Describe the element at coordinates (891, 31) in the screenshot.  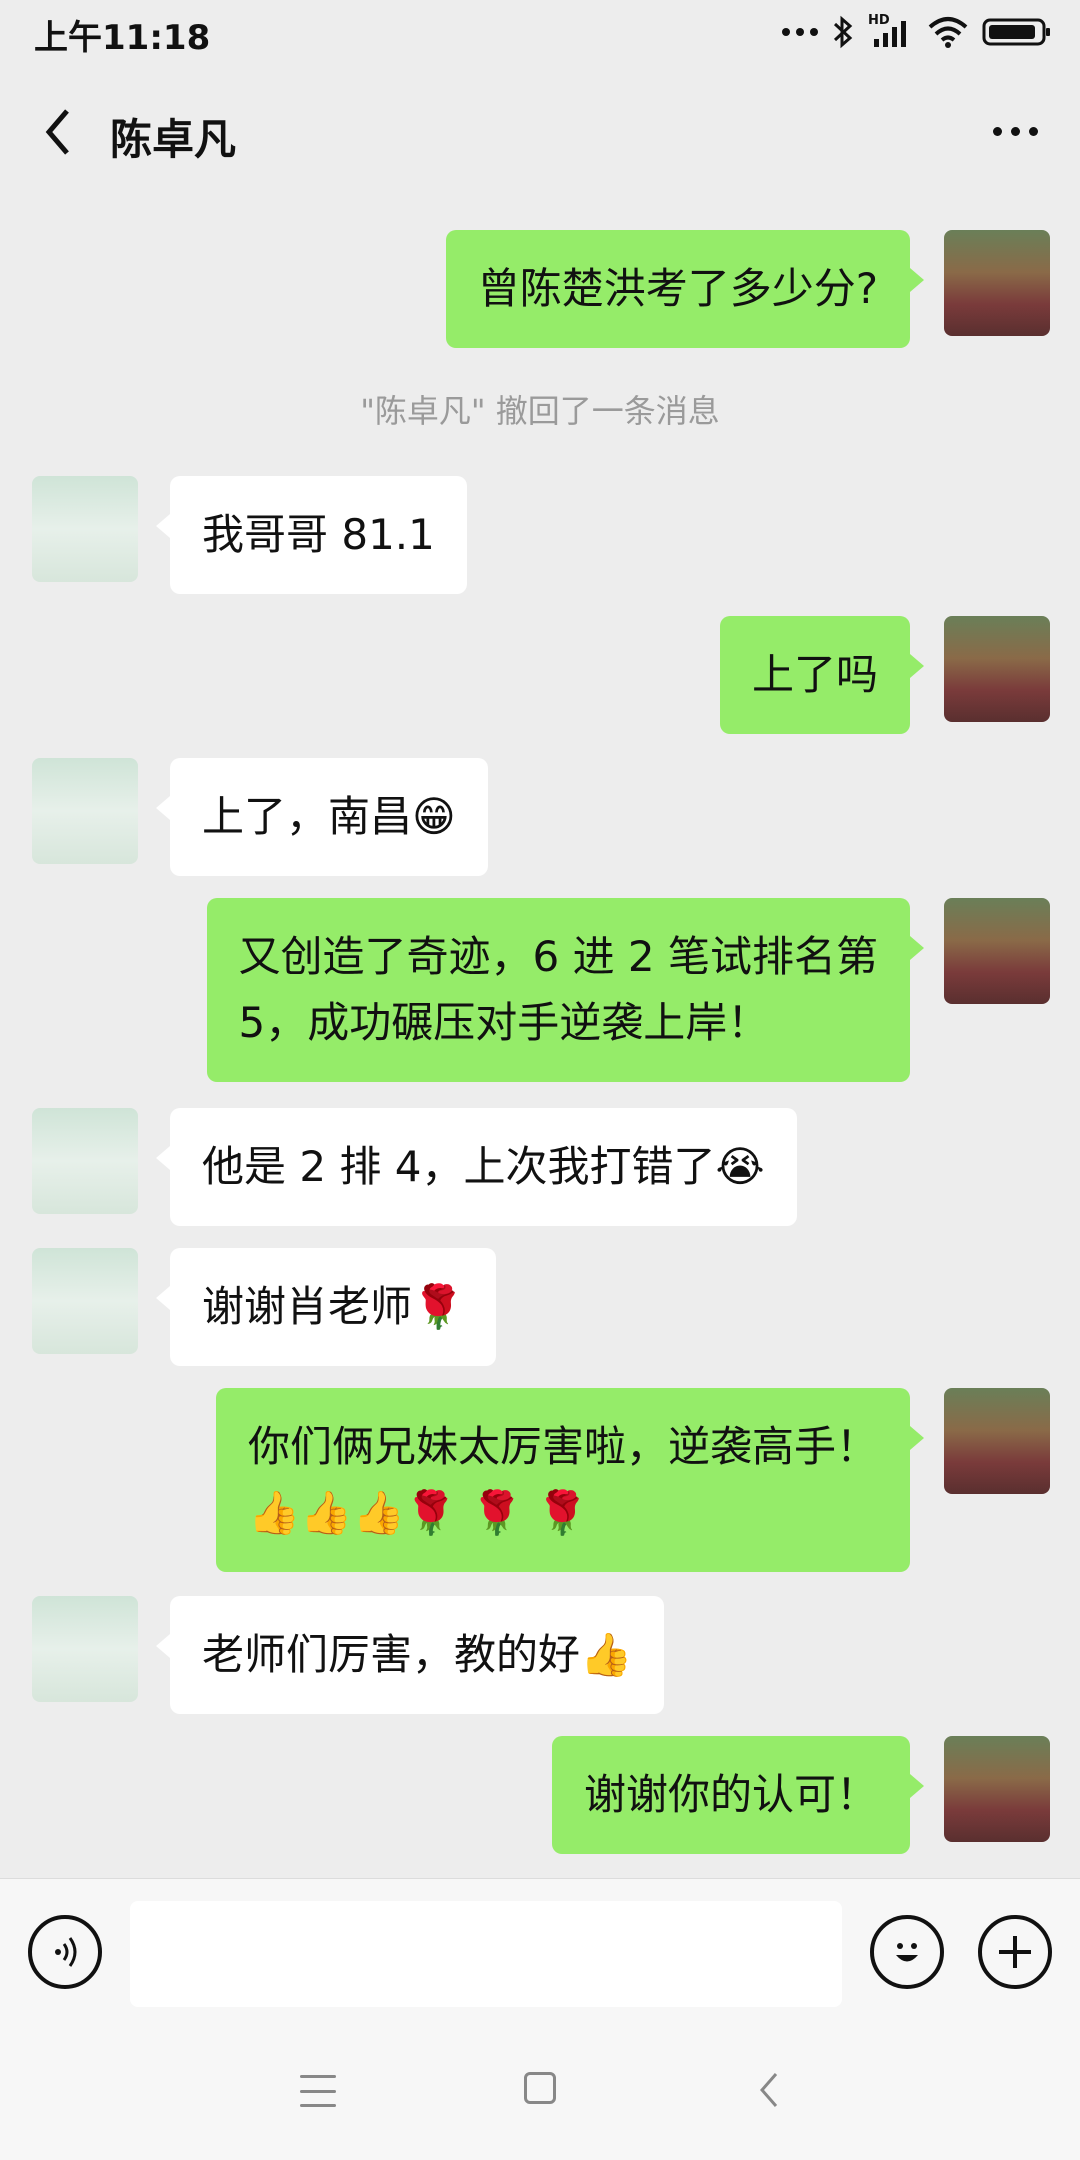
I see `signal-icon: HD` at that location.